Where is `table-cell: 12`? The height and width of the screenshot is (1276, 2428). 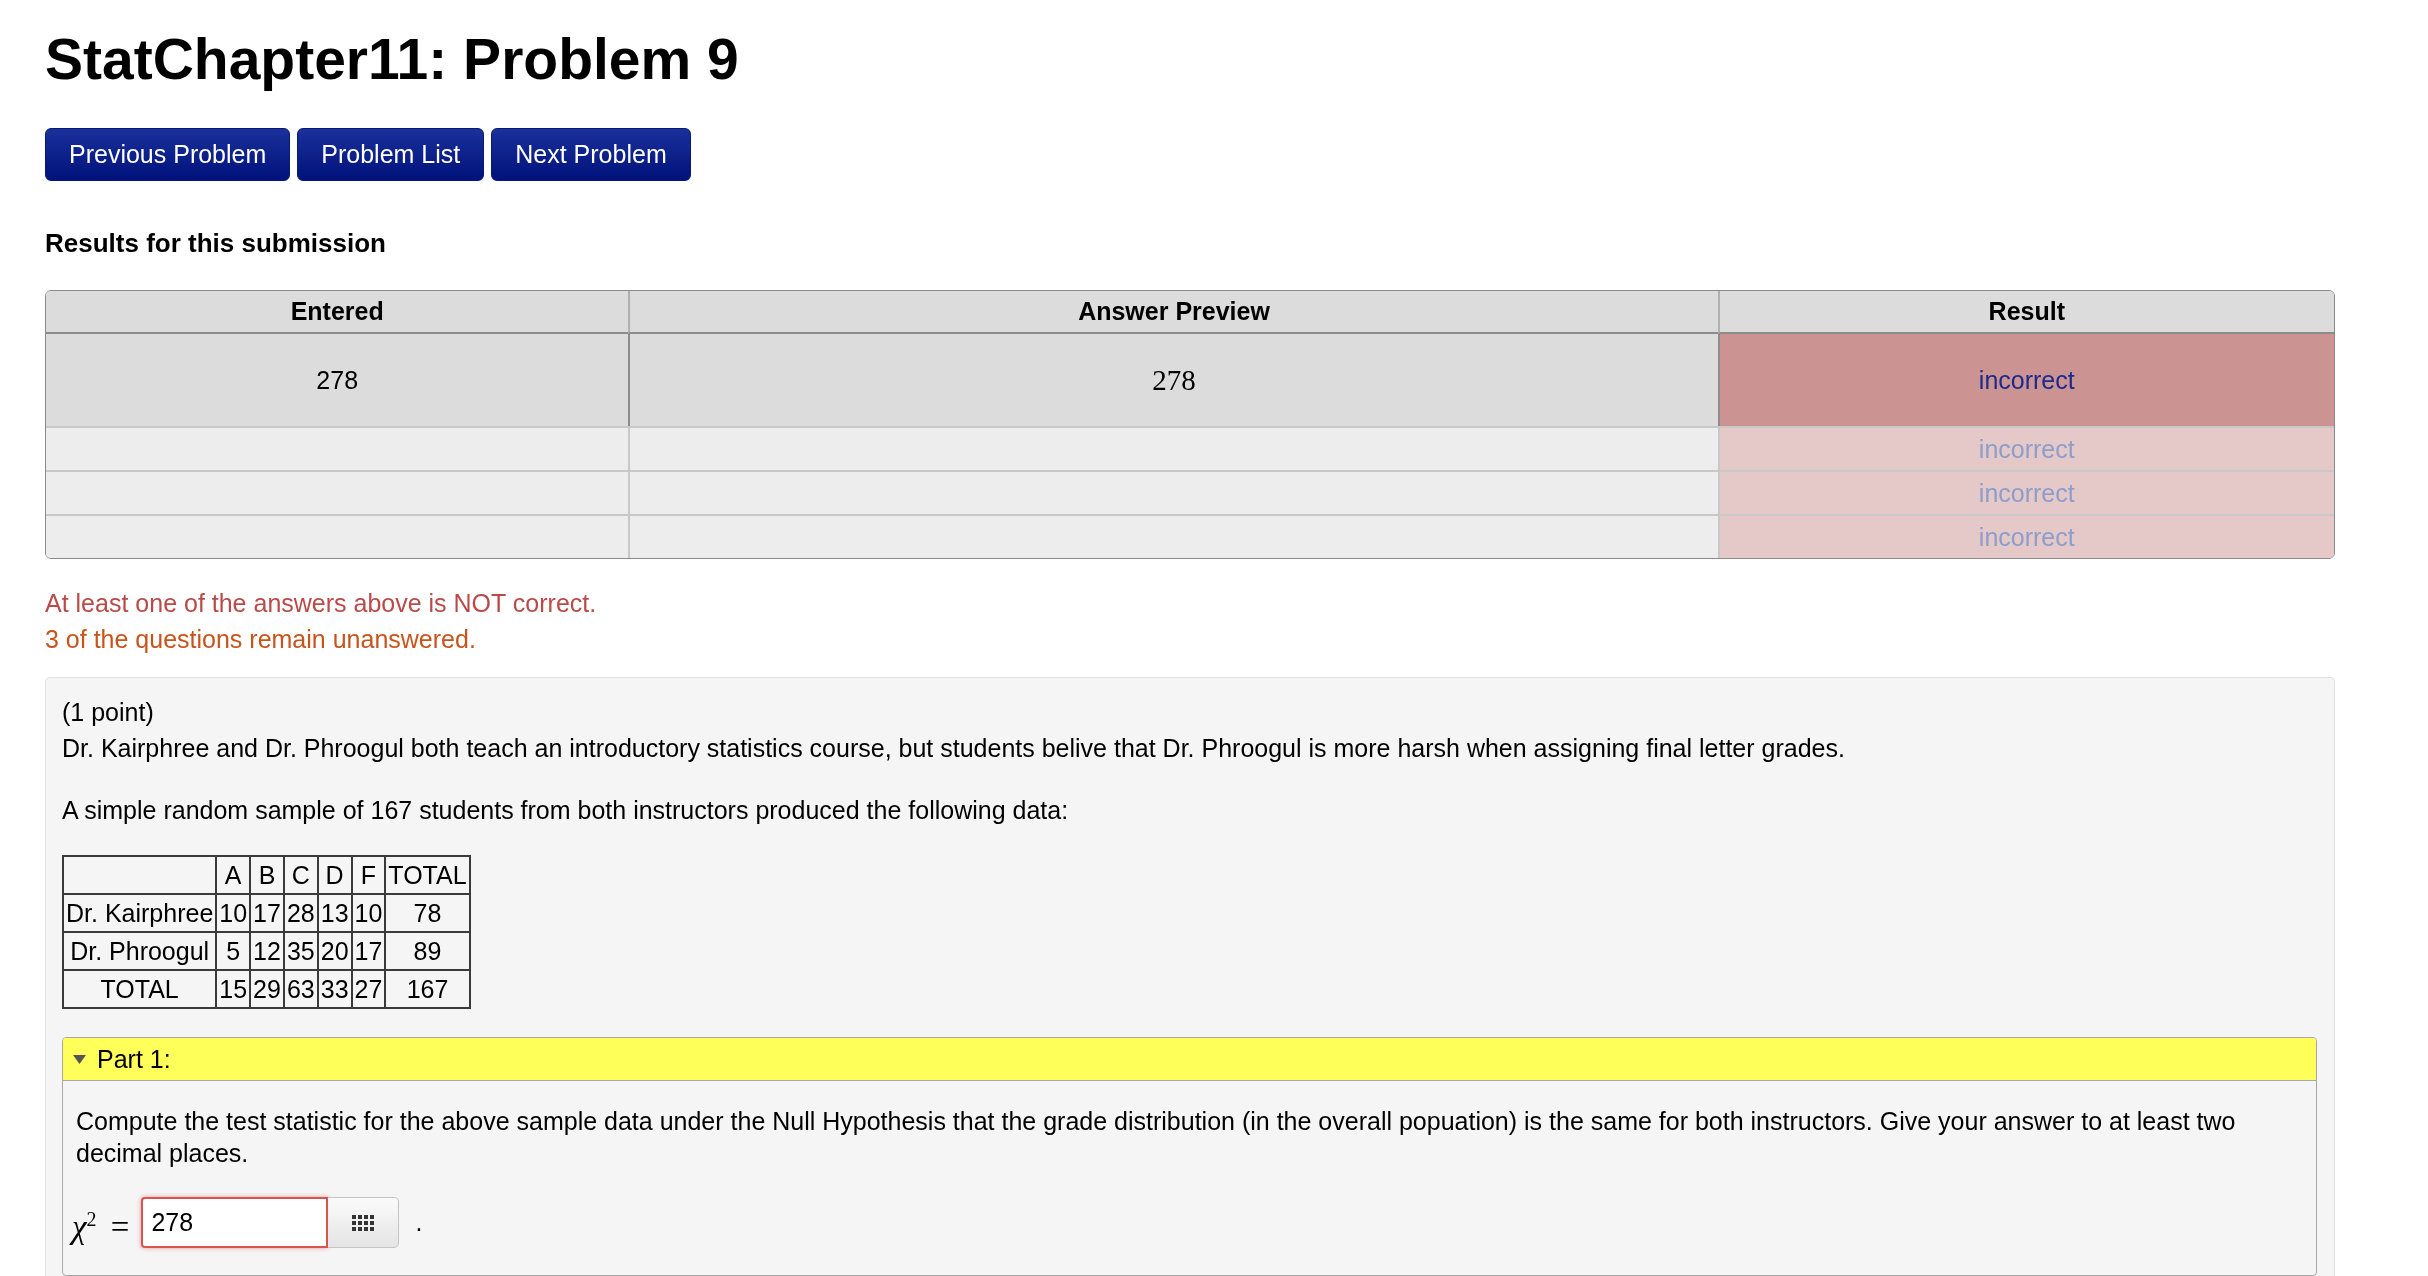
table-cell: 12 is located at coordinates (267, 951).